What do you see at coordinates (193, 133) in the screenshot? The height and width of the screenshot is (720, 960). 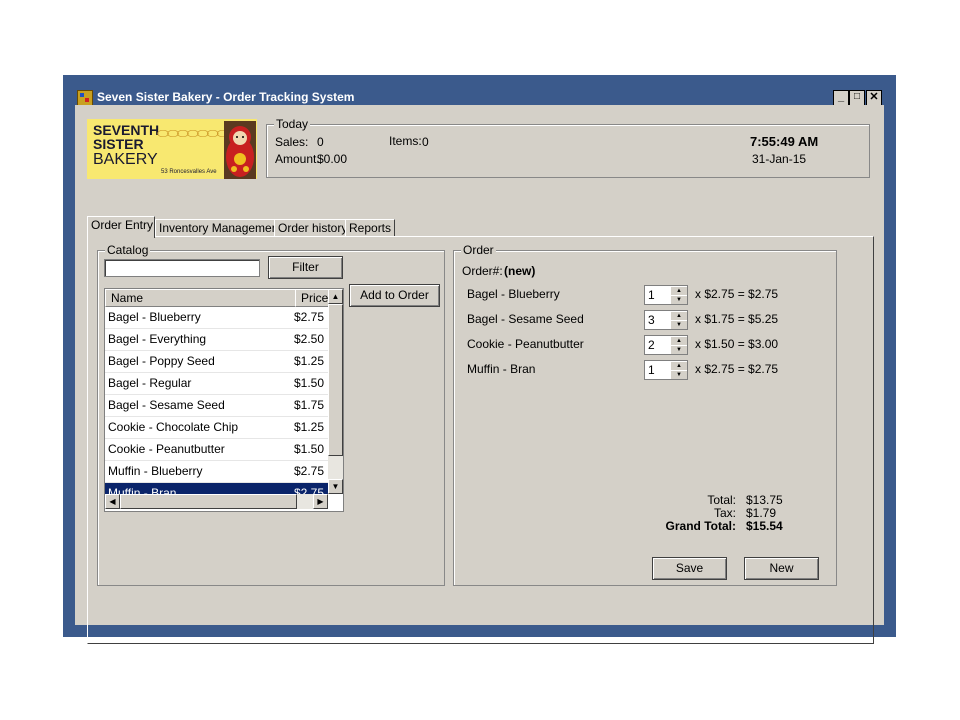 I see `small-dolls-icon: ⬭⬭⬭⬭⬭⬭⬭` at bounding box center [193, 133].